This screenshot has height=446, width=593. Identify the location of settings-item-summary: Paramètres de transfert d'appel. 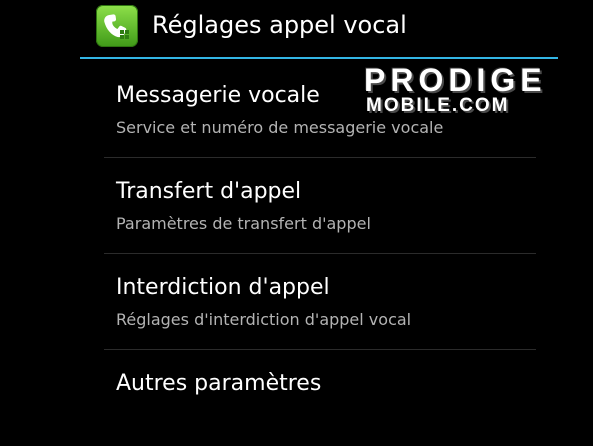
(243, 223).